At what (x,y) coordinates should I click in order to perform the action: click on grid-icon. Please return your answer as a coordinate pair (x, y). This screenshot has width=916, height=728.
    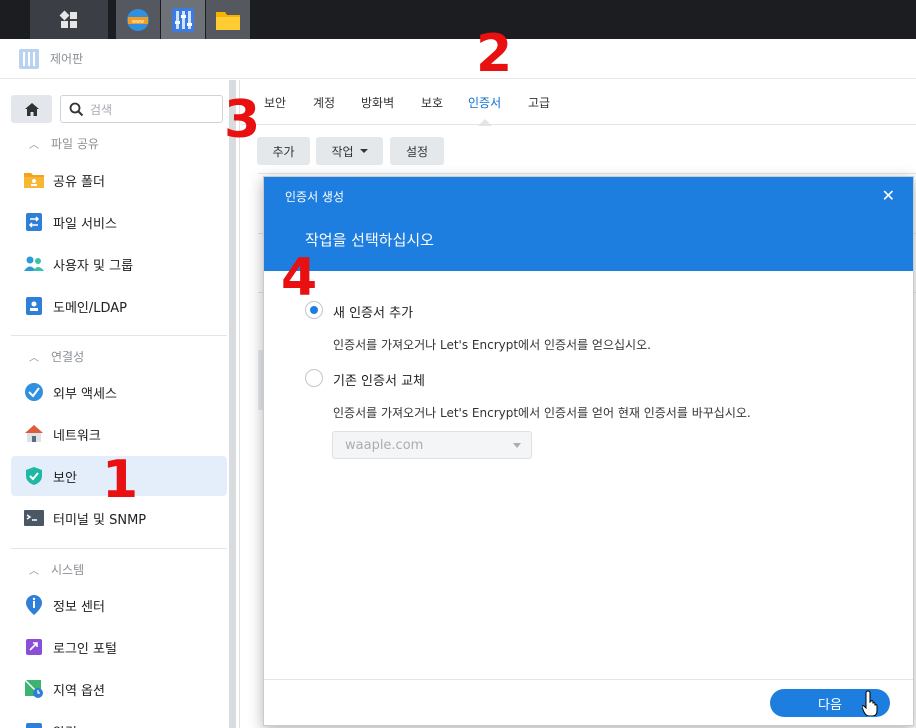
    Looking at the image, I should click on (68, 19).